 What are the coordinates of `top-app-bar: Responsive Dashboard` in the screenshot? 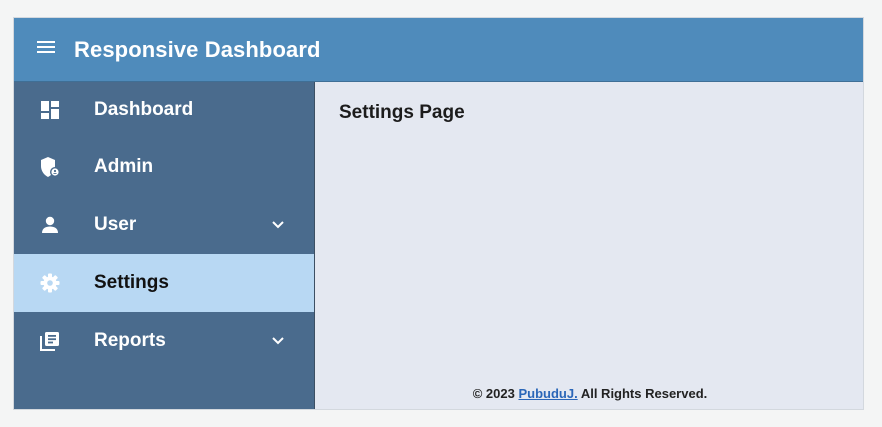 It's located at (438, 50).